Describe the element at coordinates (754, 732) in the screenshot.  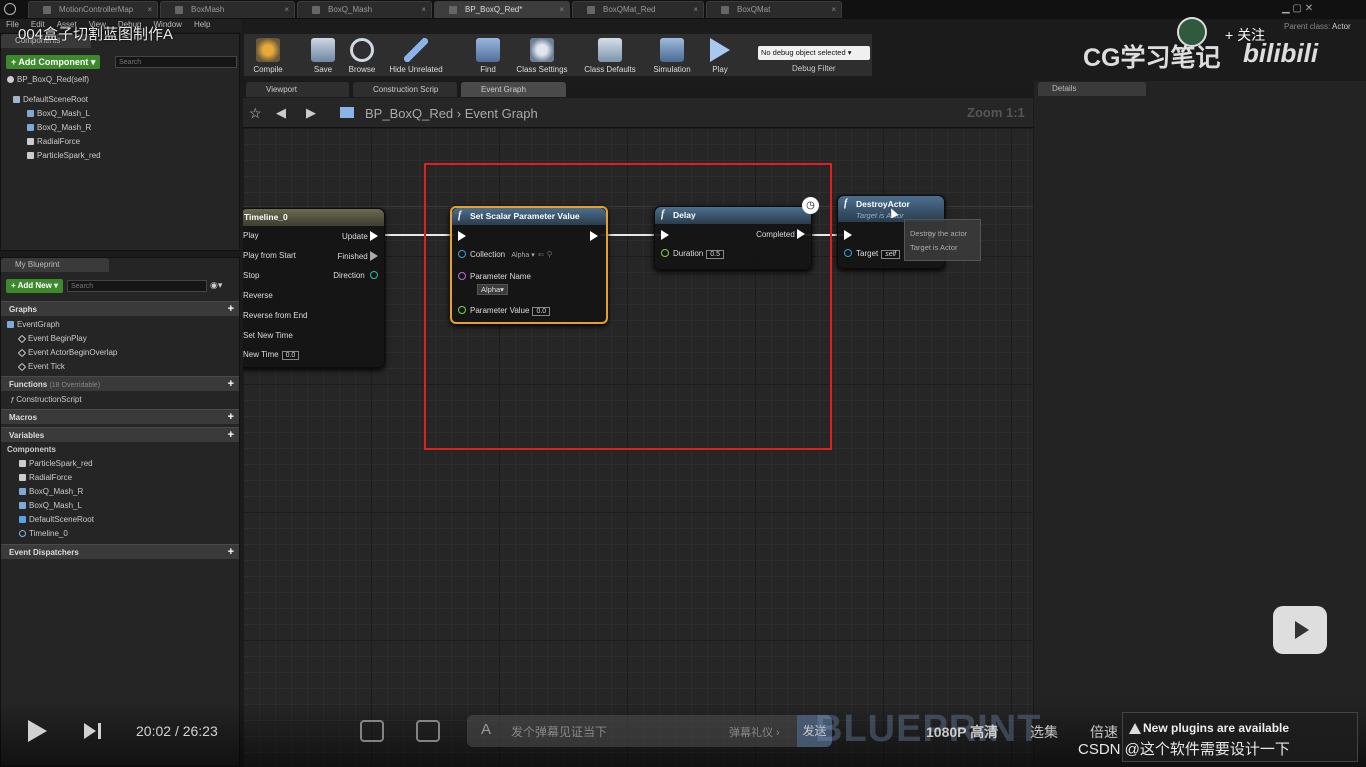
I see `danmaku-etiquette-link: 弹幕礼仪 ›` at that location.